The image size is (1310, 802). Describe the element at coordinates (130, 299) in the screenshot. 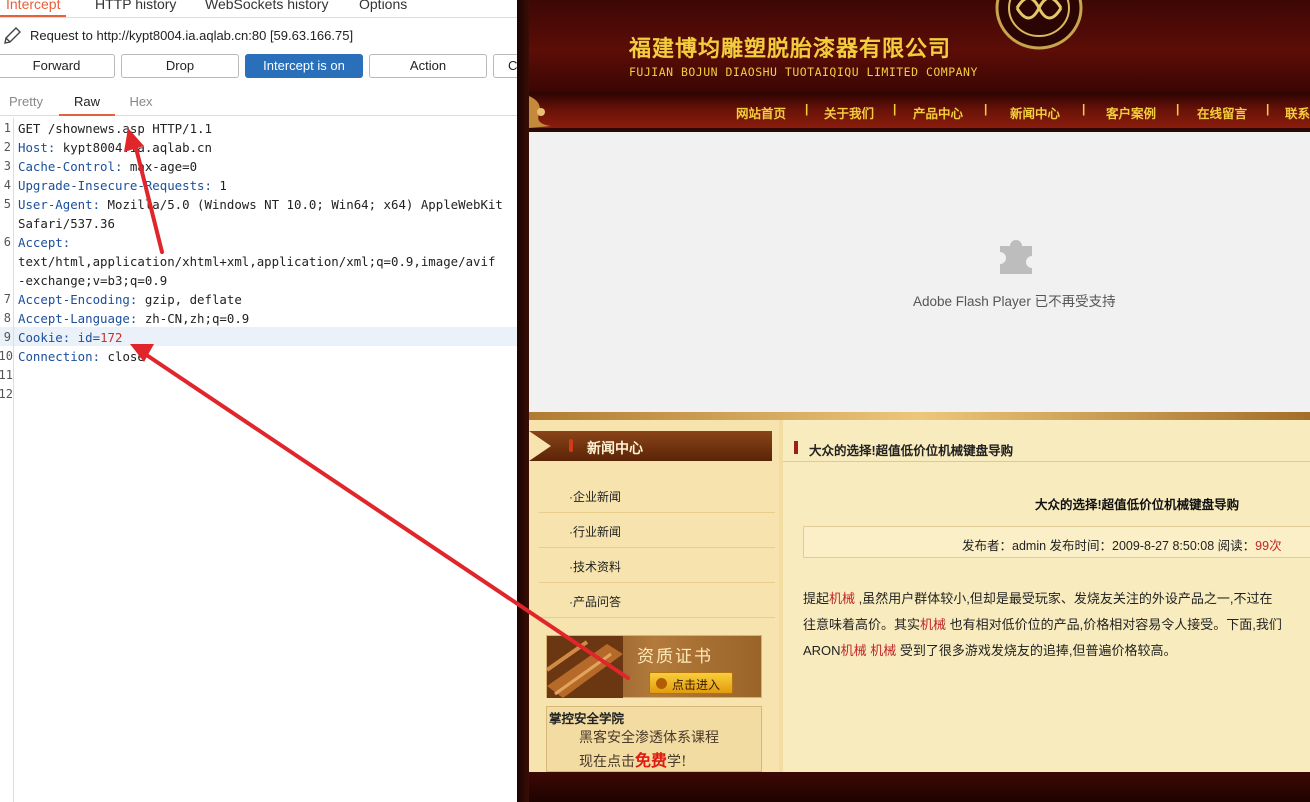

I see `header-accept-encoding: Accept-Encoding: gzip, deflate` at that location.